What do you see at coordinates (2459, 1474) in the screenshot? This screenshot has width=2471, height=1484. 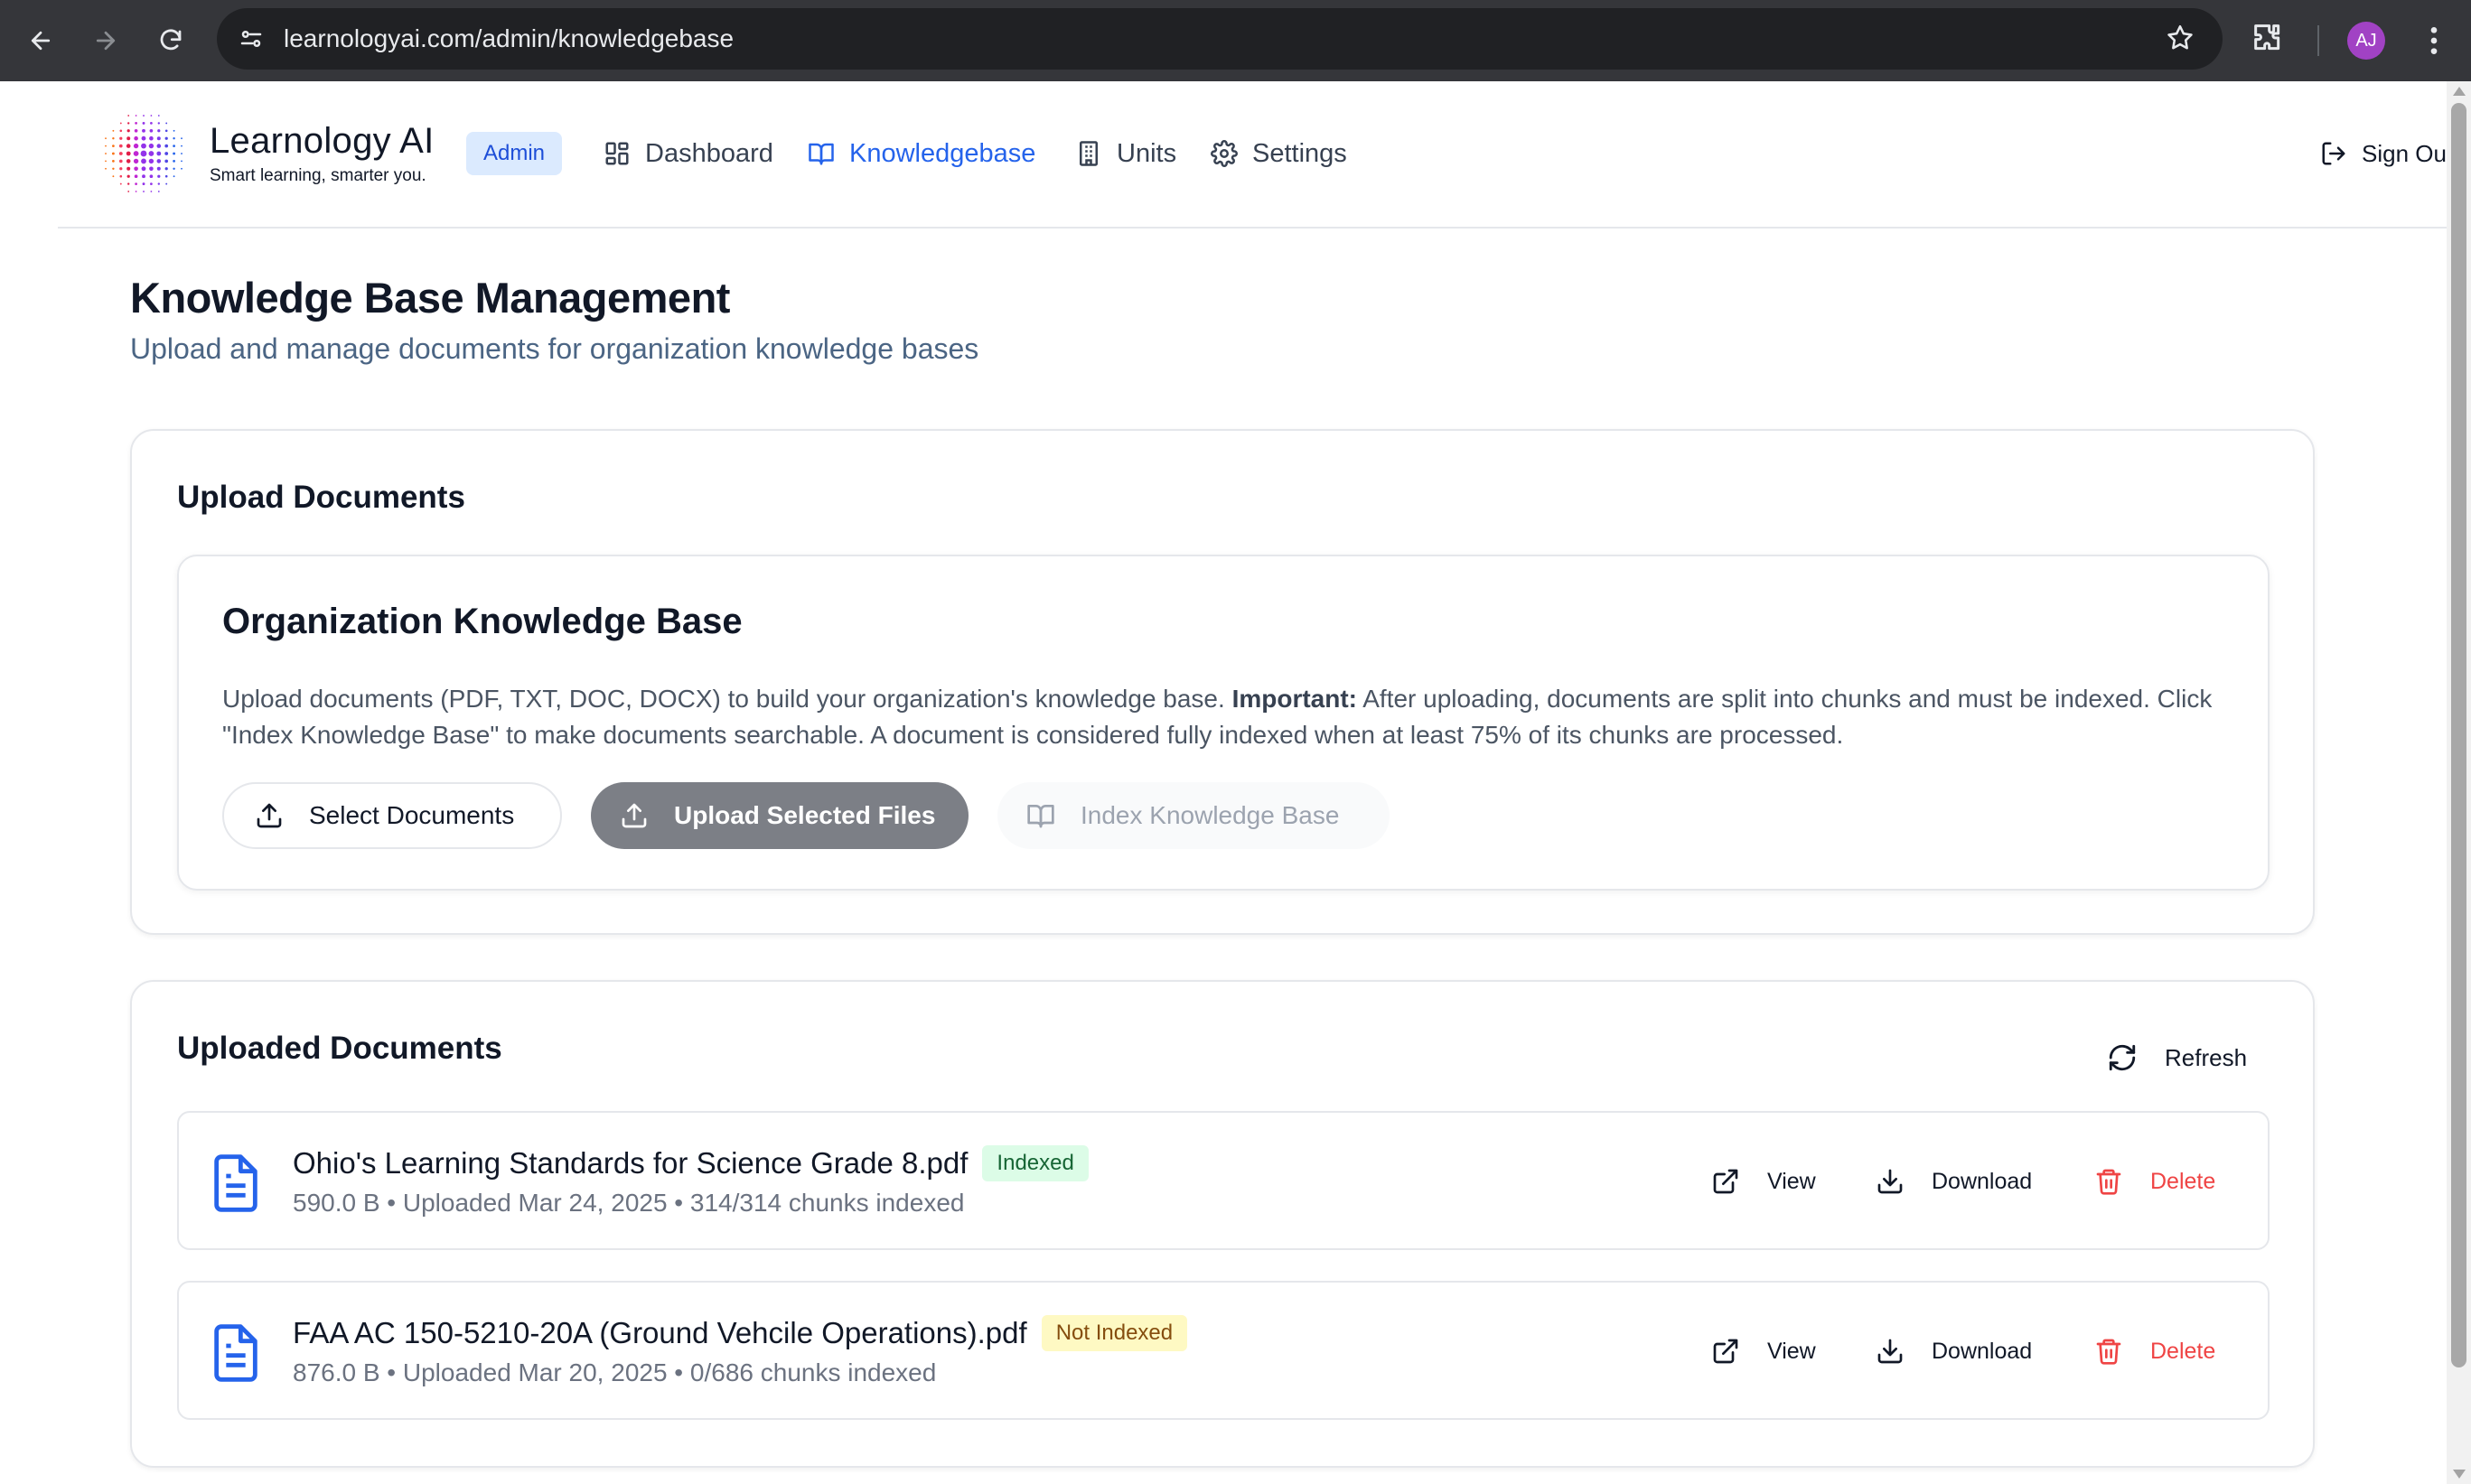 I see `scroll-down-arrow-icon` at bounding box center [2459, 1474].